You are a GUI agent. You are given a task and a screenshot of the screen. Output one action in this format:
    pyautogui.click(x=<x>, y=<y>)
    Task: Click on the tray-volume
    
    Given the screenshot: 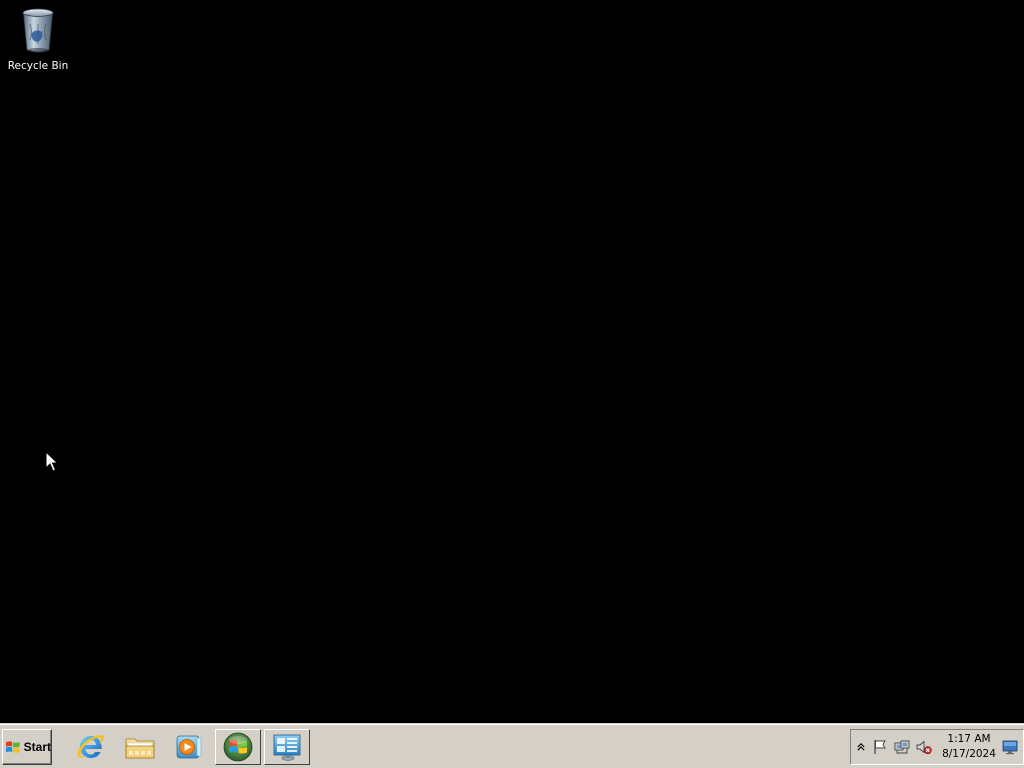 What is the action you would take?
    pyautogui.click(x=924, y=747)
    